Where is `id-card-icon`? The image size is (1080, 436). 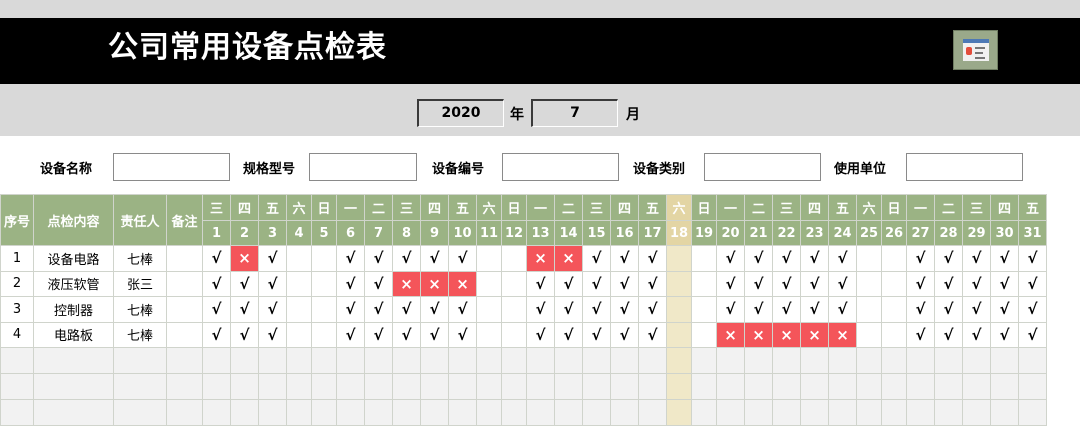
id-card-icon is located at coordinates (975, 50).